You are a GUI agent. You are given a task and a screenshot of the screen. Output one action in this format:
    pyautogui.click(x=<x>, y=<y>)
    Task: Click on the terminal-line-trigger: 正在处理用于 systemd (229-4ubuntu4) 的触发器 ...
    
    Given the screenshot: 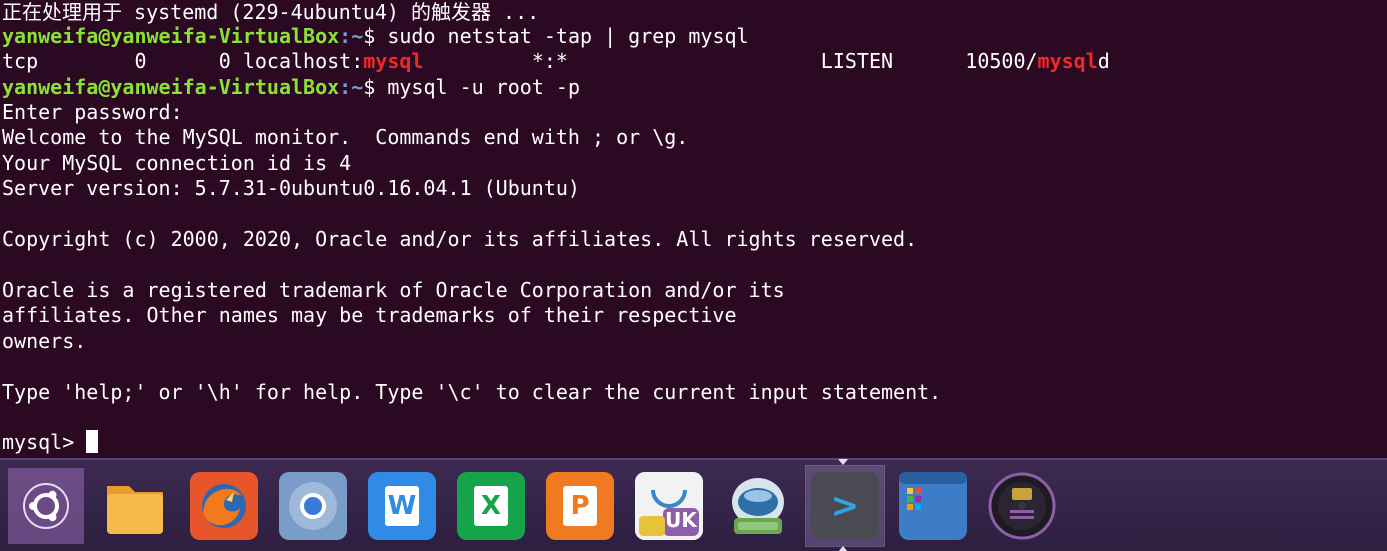 What is the action you would take?
    pyautogui.click(x=271, y=12)
    